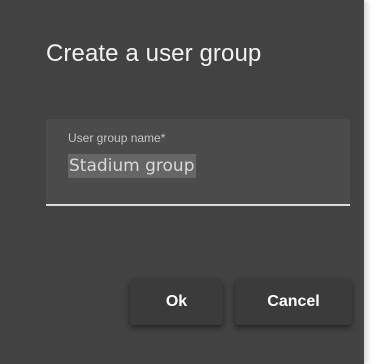 The width and height of the screenshot is (376, 364). Describe the element at coordinates (176, 302) in the screenshot. I see `ok-button: Ok` at that location.